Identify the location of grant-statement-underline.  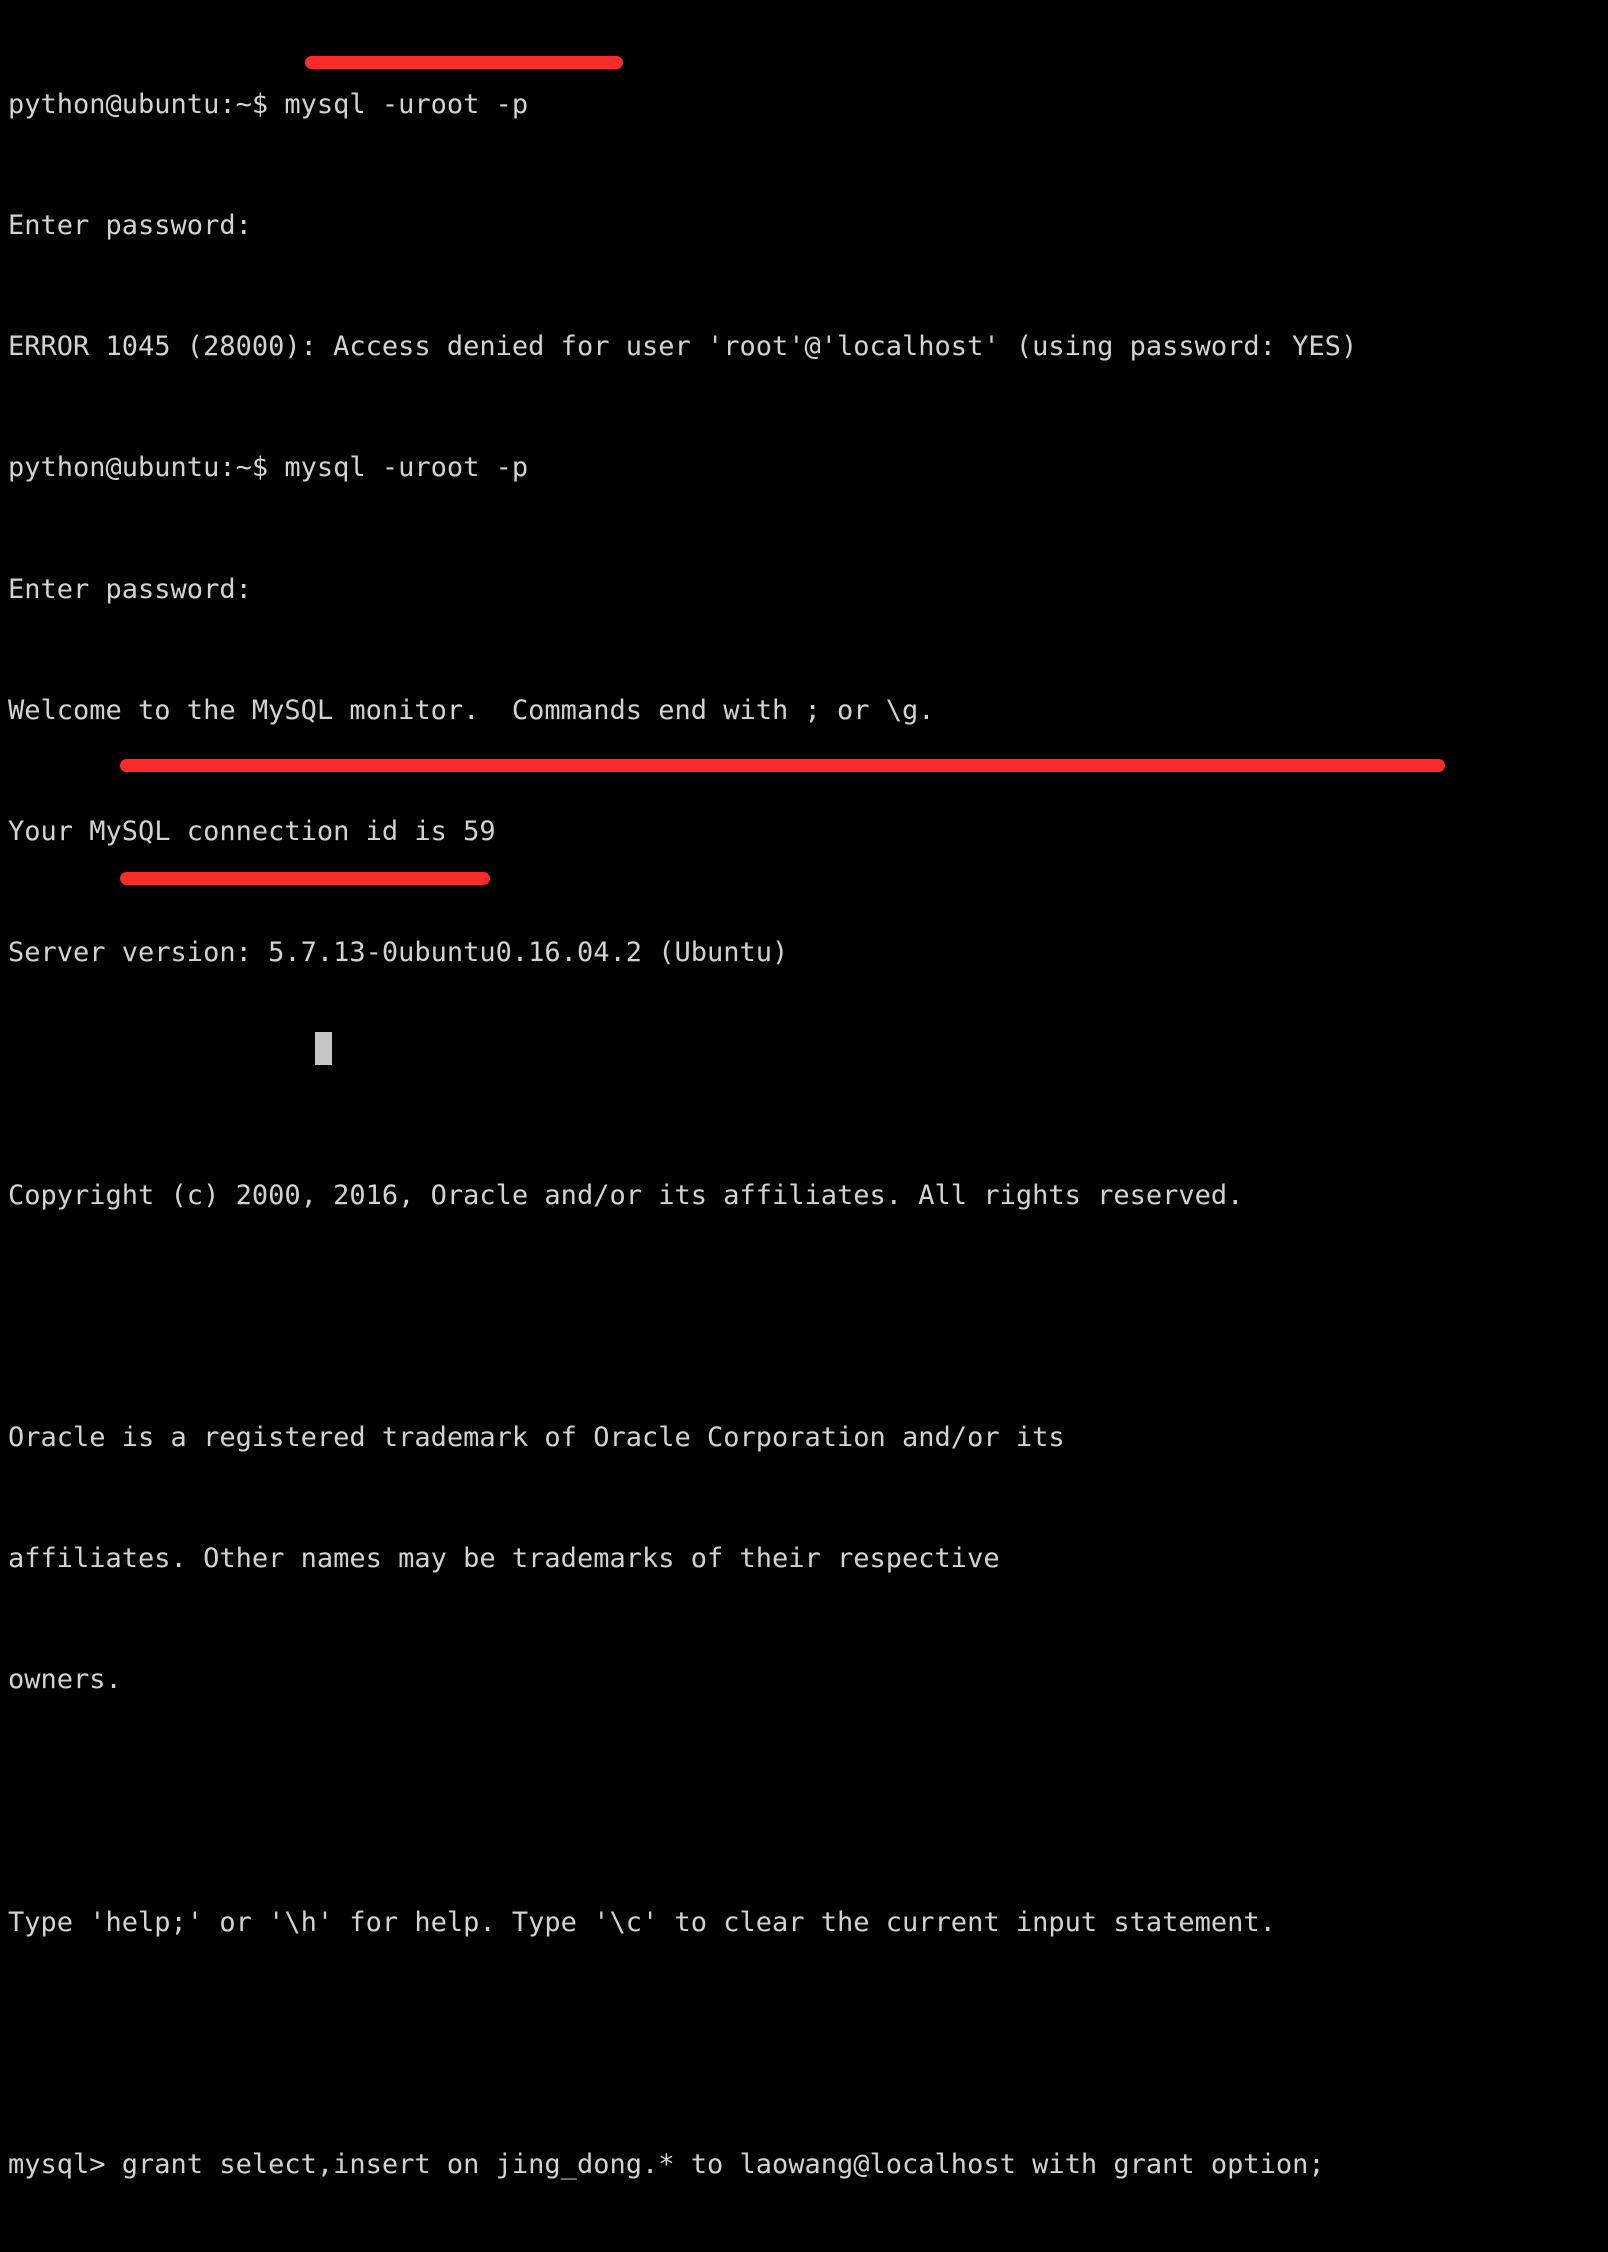
(782, 765).